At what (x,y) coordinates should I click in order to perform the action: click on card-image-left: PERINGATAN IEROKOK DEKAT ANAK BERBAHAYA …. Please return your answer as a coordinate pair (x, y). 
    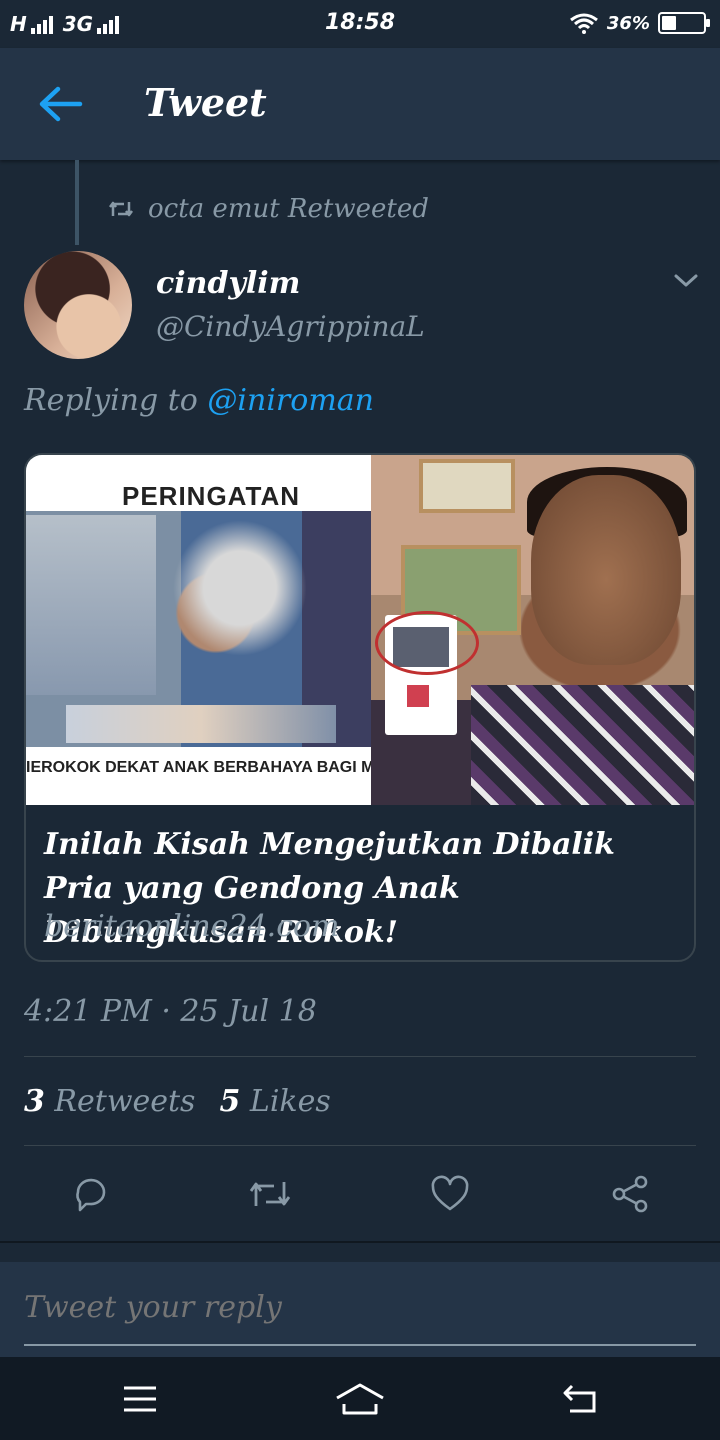
    Looking at the image, I should click on (205, 630).